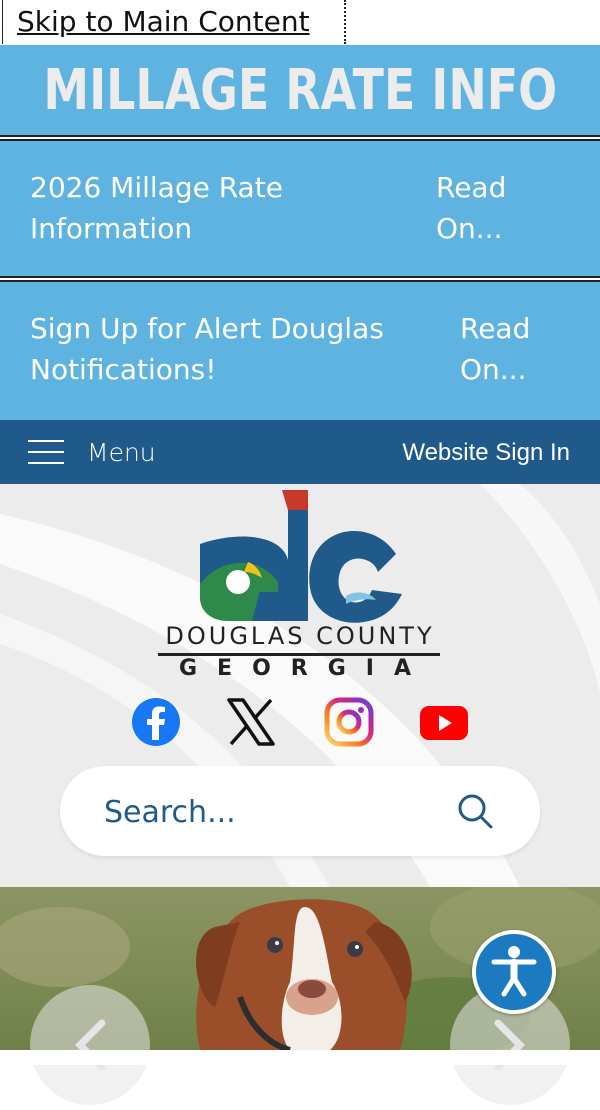  What do you see at coordinates (220, 349) in the screenshot?
I see `alert-title: Sign Up for Alert Douglas Notifications!` at bounding box center [220, 349].